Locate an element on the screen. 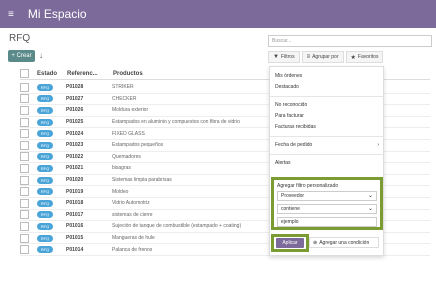 The height and width of the screenshot is (282, 436). apply-highlight: Aplicar is located at coordinates (290, 243).